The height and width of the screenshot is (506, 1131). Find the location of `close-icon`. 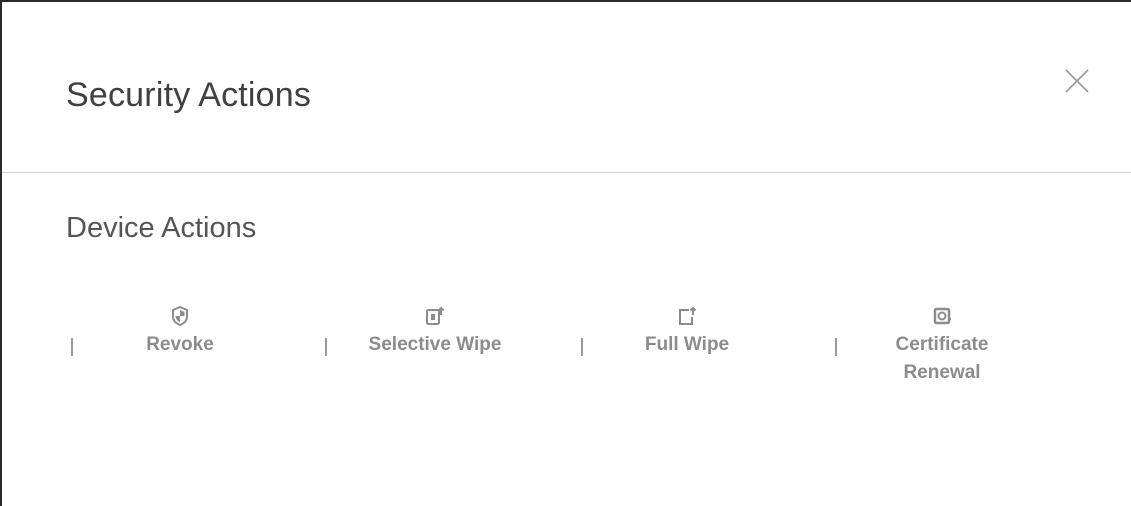

close-icon is located at coordinates (1077, 81).